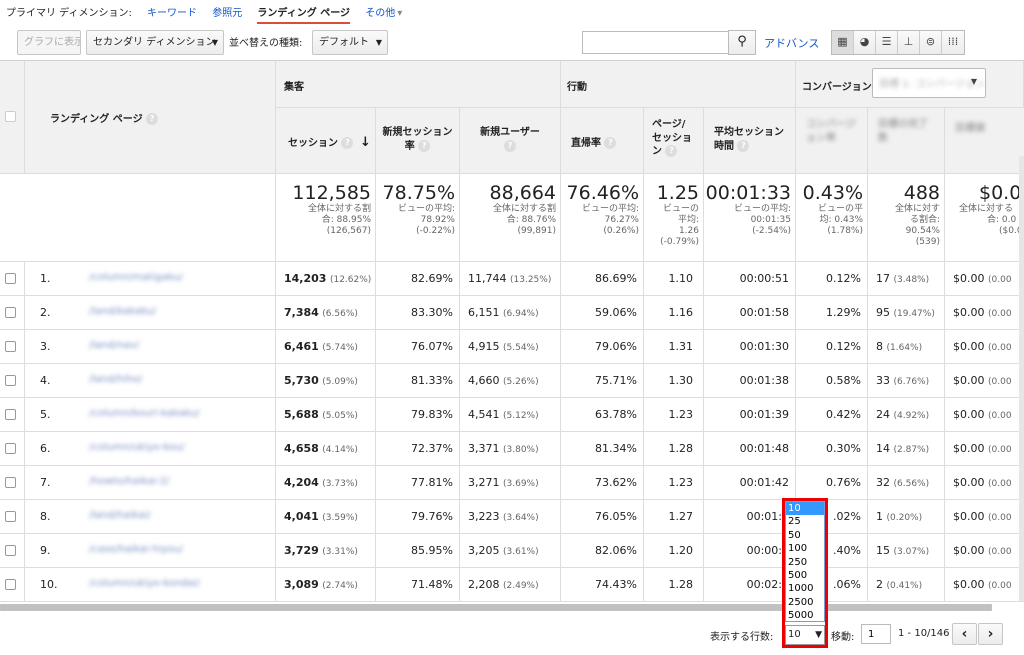 The image size is (1024, 655). I want to click on goal-completions-value: 1, so click(879, 516).